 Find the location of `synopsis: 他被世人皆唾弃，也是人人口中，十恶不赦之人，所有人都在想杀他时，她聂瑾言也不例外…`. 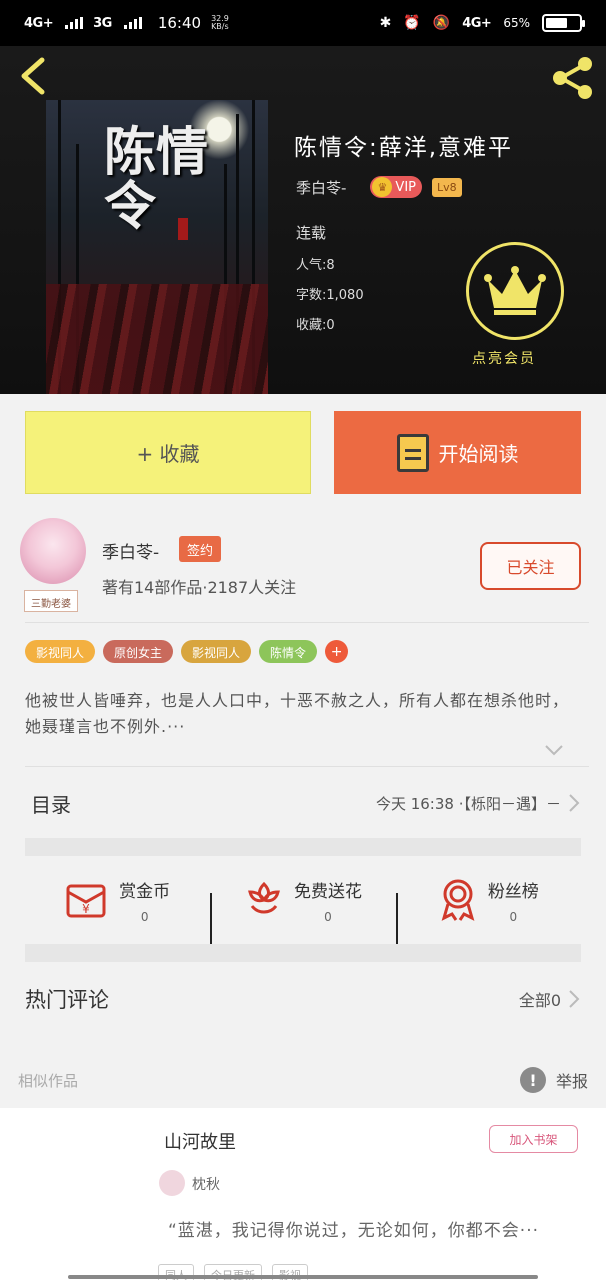

synopsis: 他被世人皆唾弃，也是人人口中，十恶不赦之人，所有人都在想杀他时，她聂瑾言也不例外… is located at coordinates (303, 714).